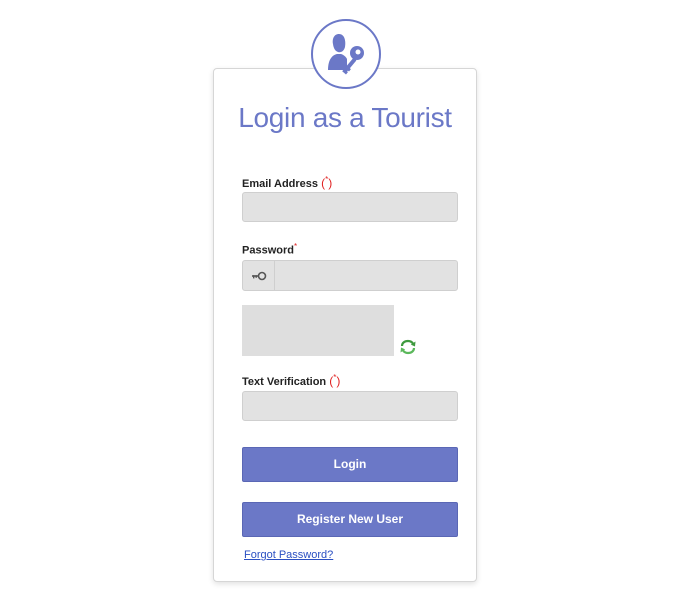  I want to click on user-key-icon, so click(346, 54).